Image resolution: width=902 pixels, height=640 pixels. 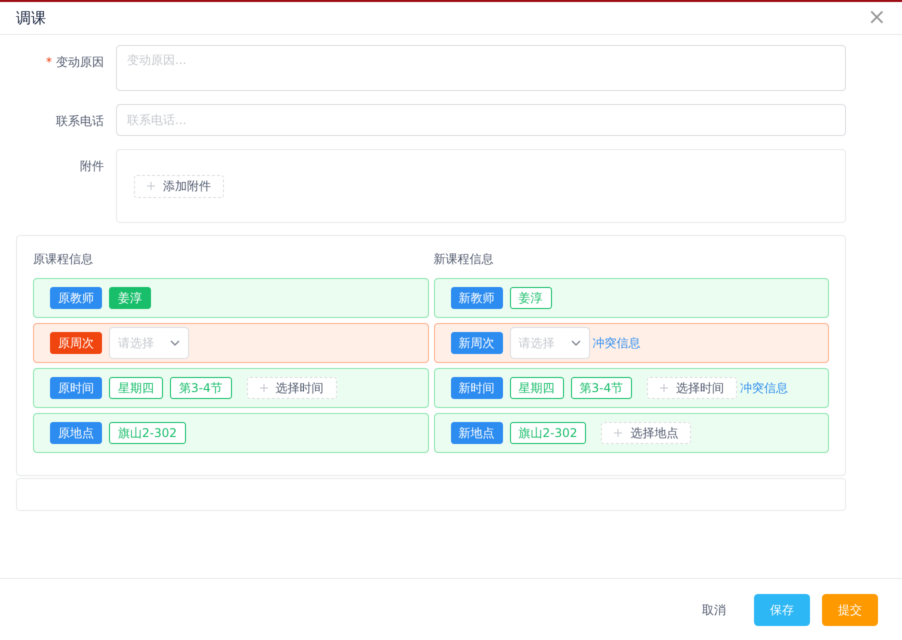 I want to click on save-button: 保存, so click(x=782, y=610).